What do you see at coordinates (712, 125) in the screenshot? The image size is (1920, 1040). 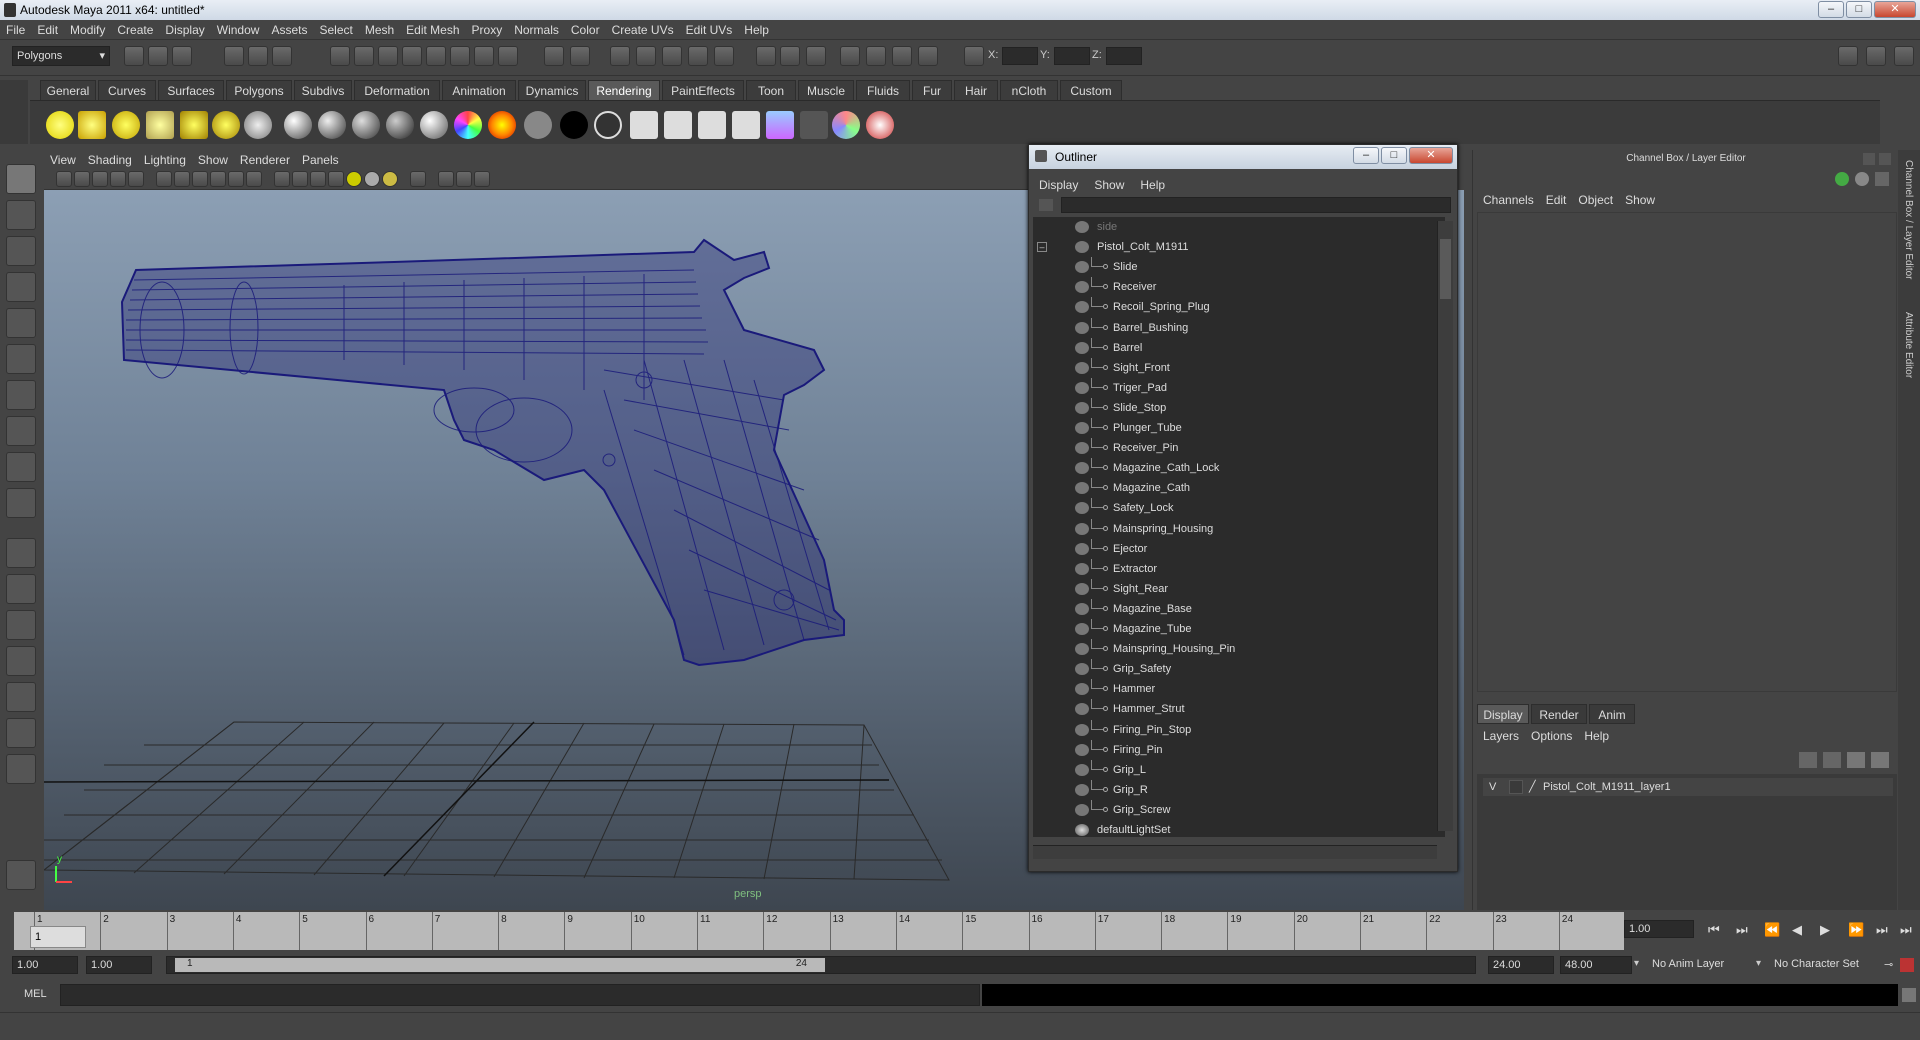 I see `batch-render-icon` at bounding box center [712, 125].